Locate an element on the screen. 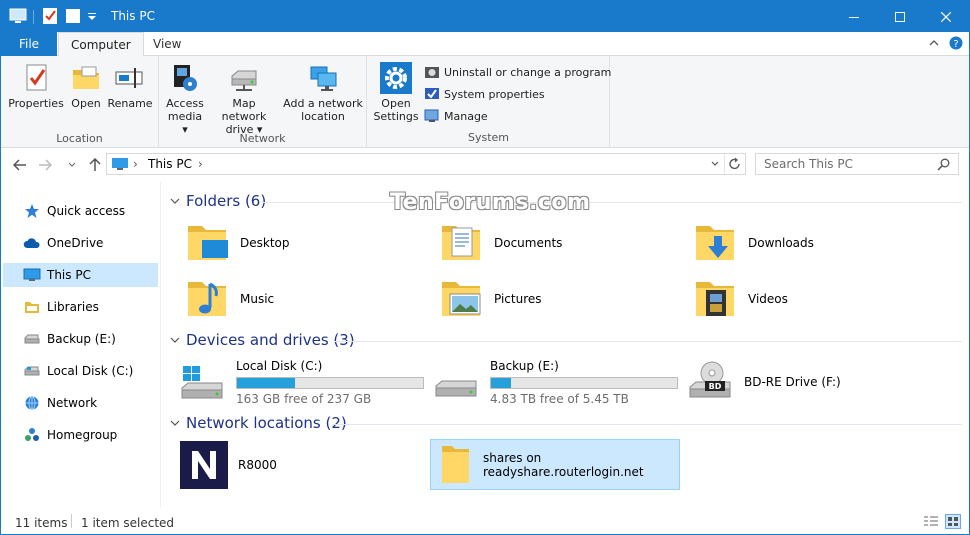  sidebar-item-label: Libraries is located at coordinates (73, 307).